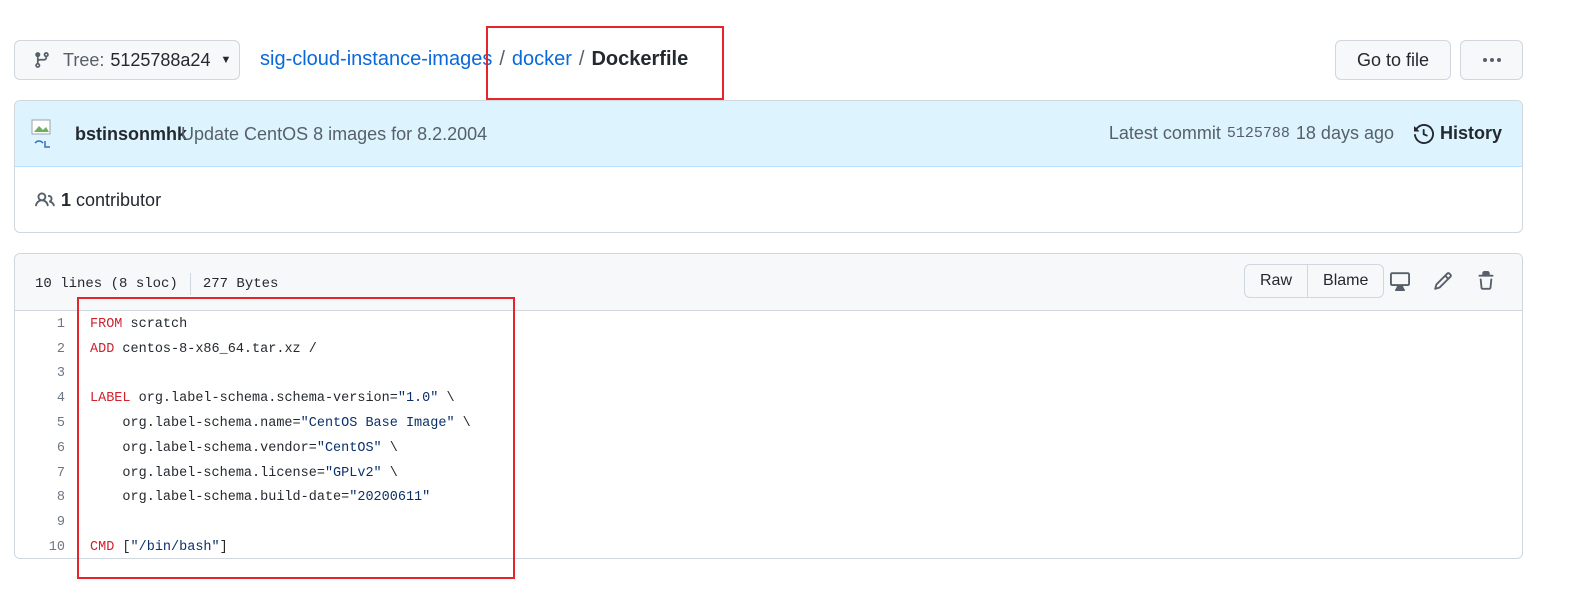  Describe the element at coordinates (102, 349) in the screenshot. I see `code-keyword: ADD` at that location.